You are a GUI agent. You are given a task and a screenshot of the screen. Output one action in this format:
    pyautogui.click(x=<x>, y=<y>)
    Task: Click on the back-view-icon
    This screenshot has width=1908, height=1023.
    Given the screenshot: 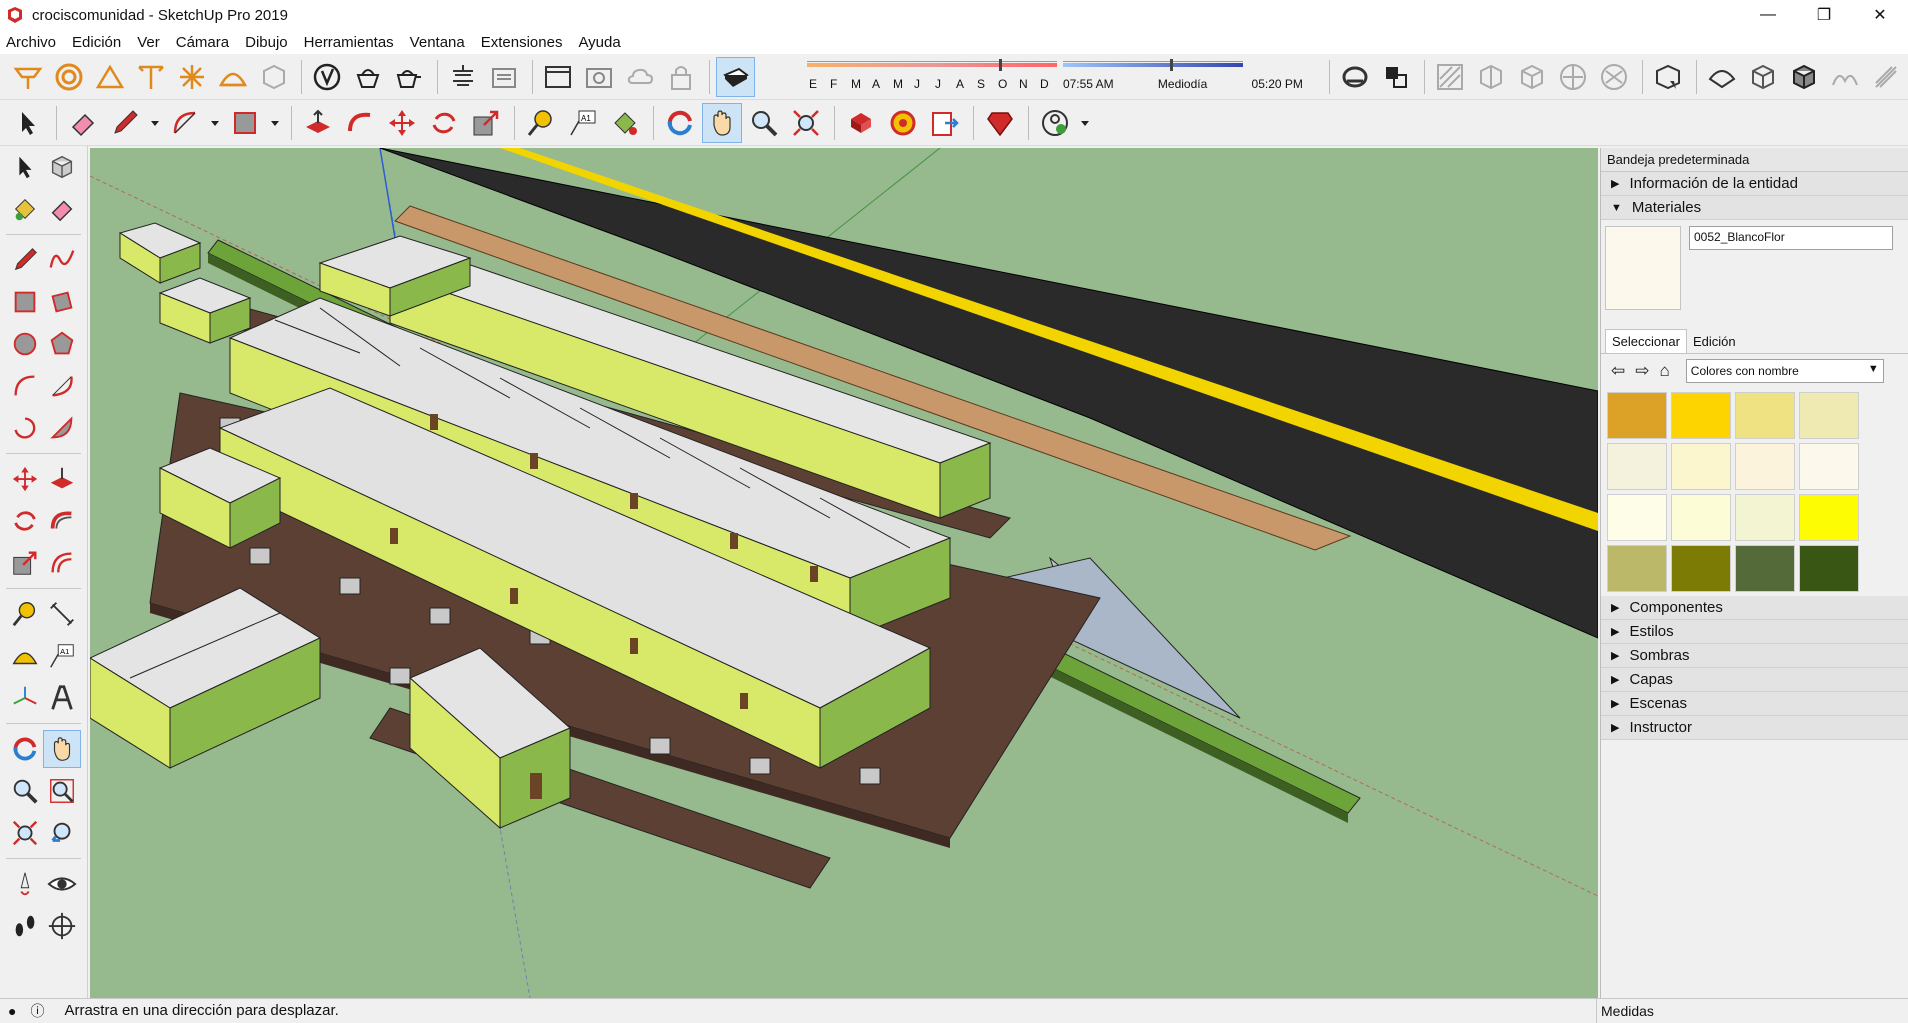 What is the action you would take?
    pyautogui.click(x=191, y=77)
    